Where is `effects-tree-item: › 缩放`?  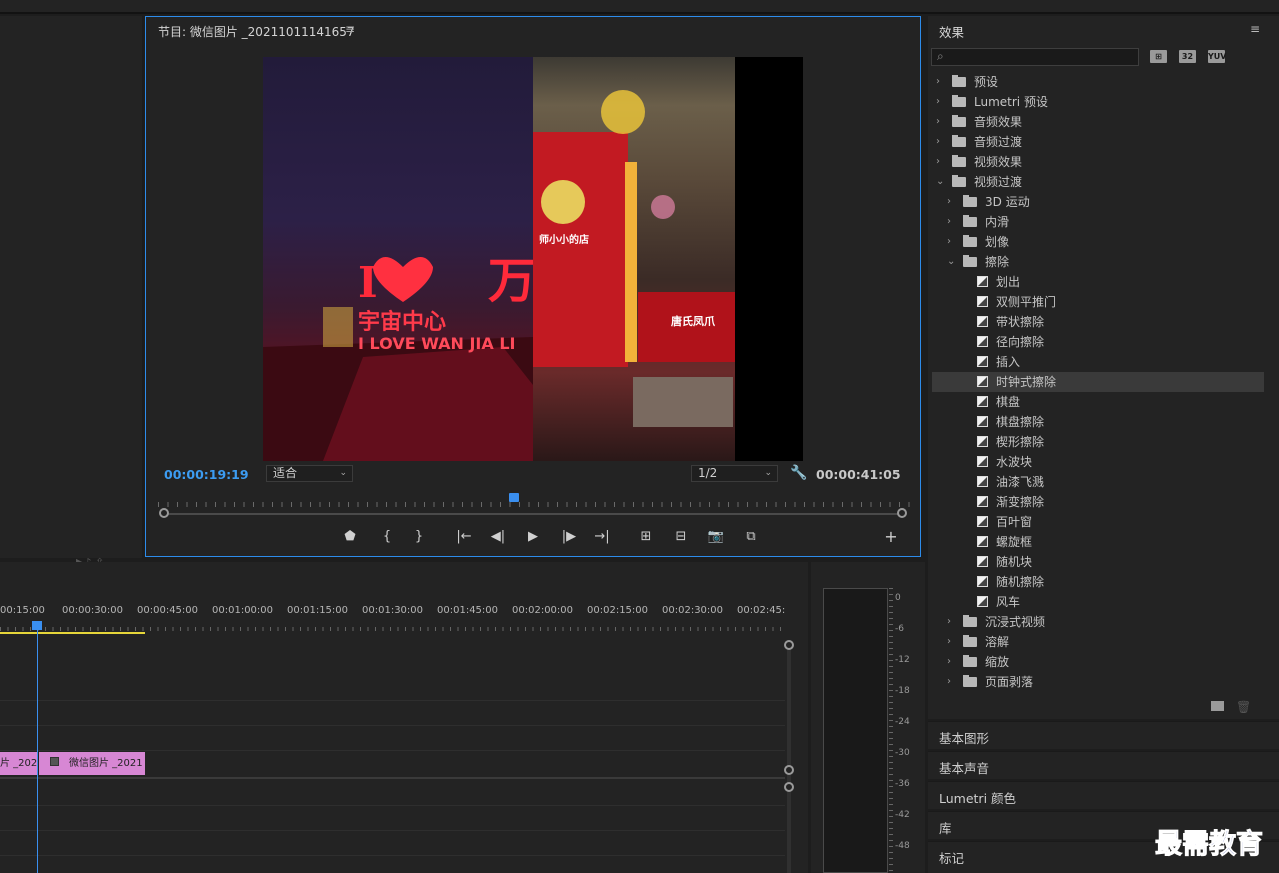 effects-tree-item: › 缩放 is located at coordinates (1098, 662).